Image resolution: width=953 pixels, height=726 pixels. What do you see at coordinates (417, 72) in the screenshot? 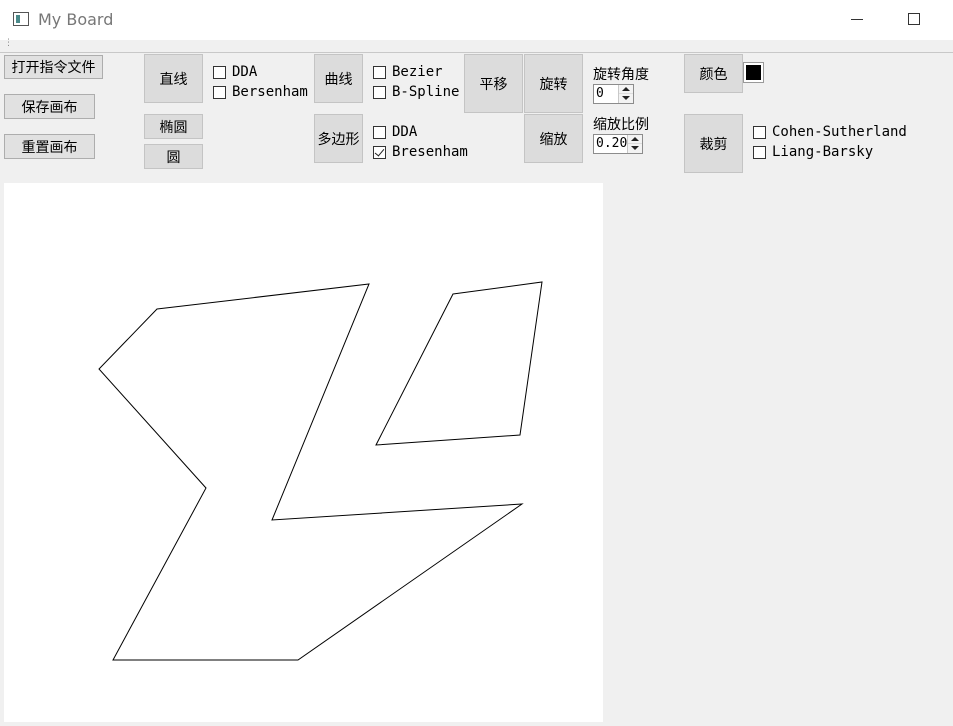
I see `checkbox-label: Bezier` at bounding box center [417, 72].